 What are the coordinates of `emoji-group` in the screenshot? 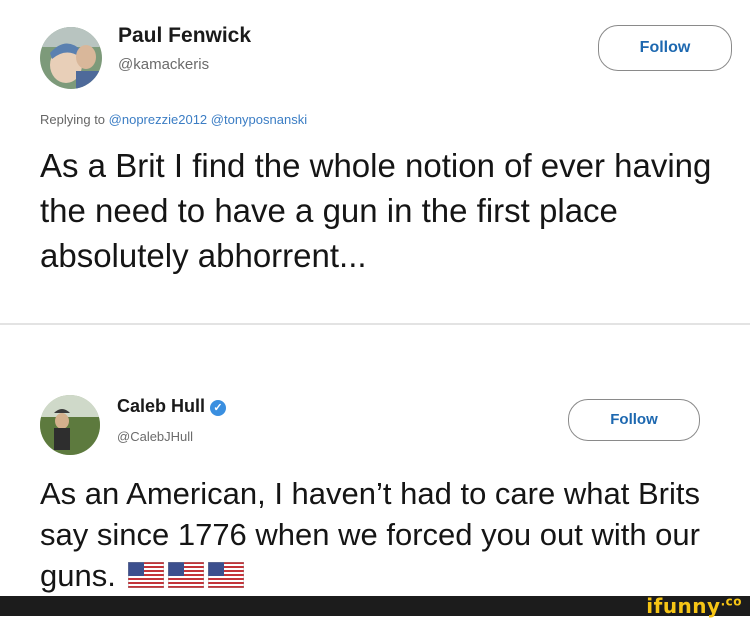 It's located at (184, 575).